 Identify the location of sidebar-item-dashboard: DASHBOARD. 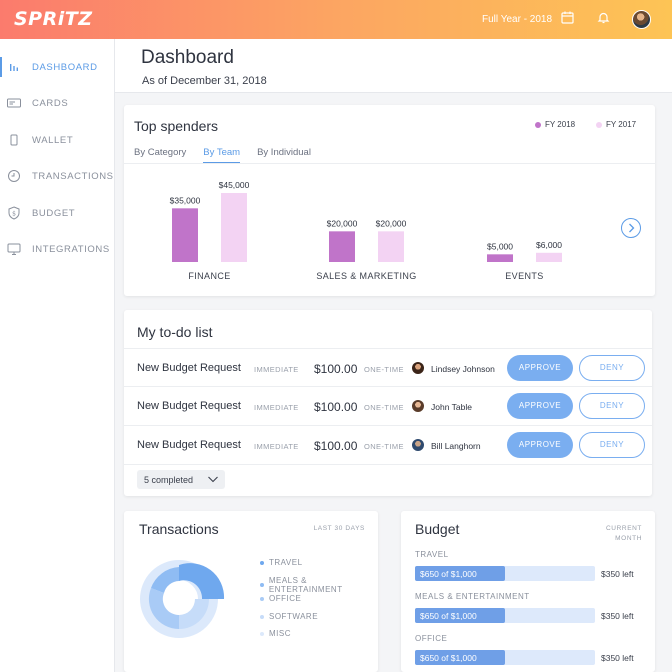
(57, 67).